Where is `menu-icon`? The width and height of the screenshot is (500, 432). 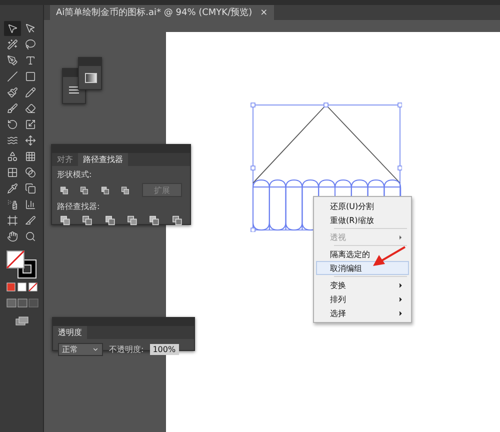 menu-icon is located at coordinates (74, 90).